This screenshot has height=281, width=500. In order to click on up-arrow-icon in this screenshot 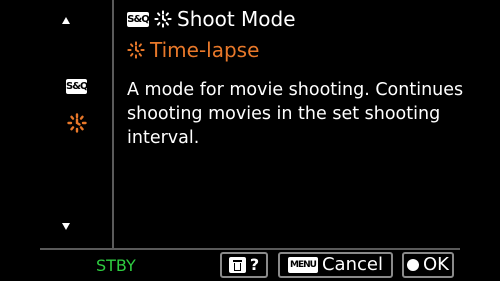, I will do `click(66, 20)`.